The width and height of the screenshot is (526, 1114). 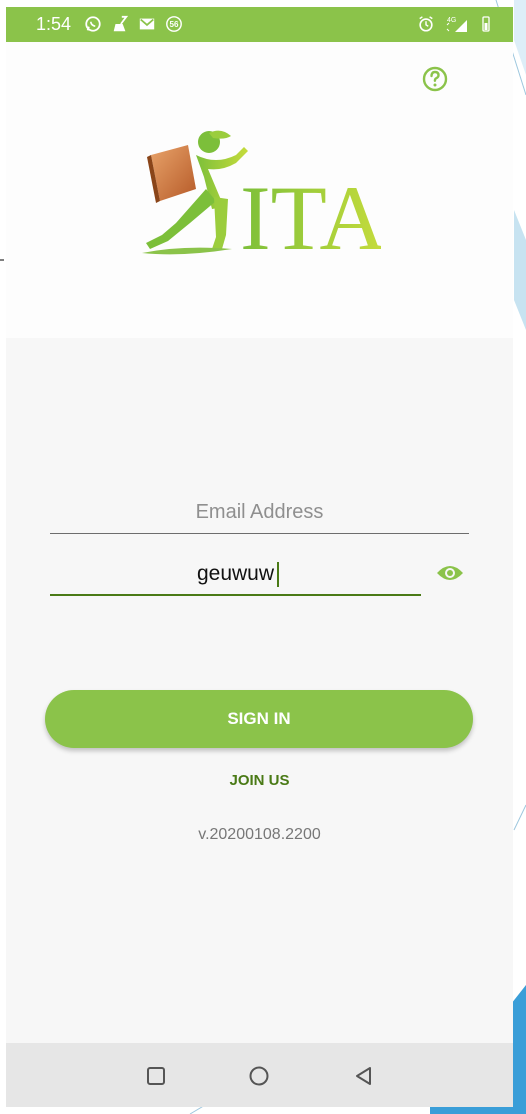 I want to click on signal-icon: 4G, so click(x=456, y=24).